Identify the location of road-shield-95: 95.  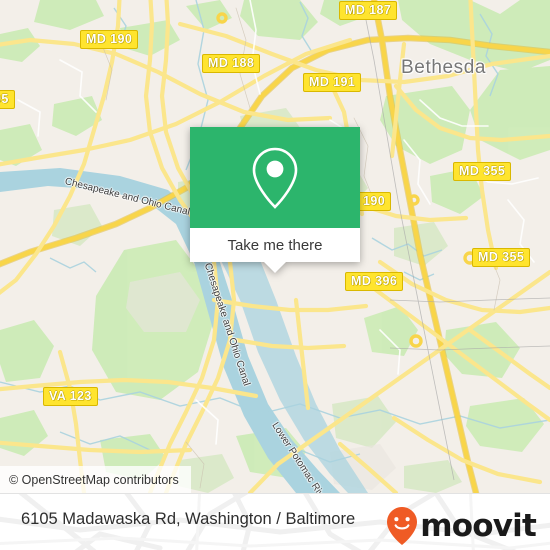
(7, 99).